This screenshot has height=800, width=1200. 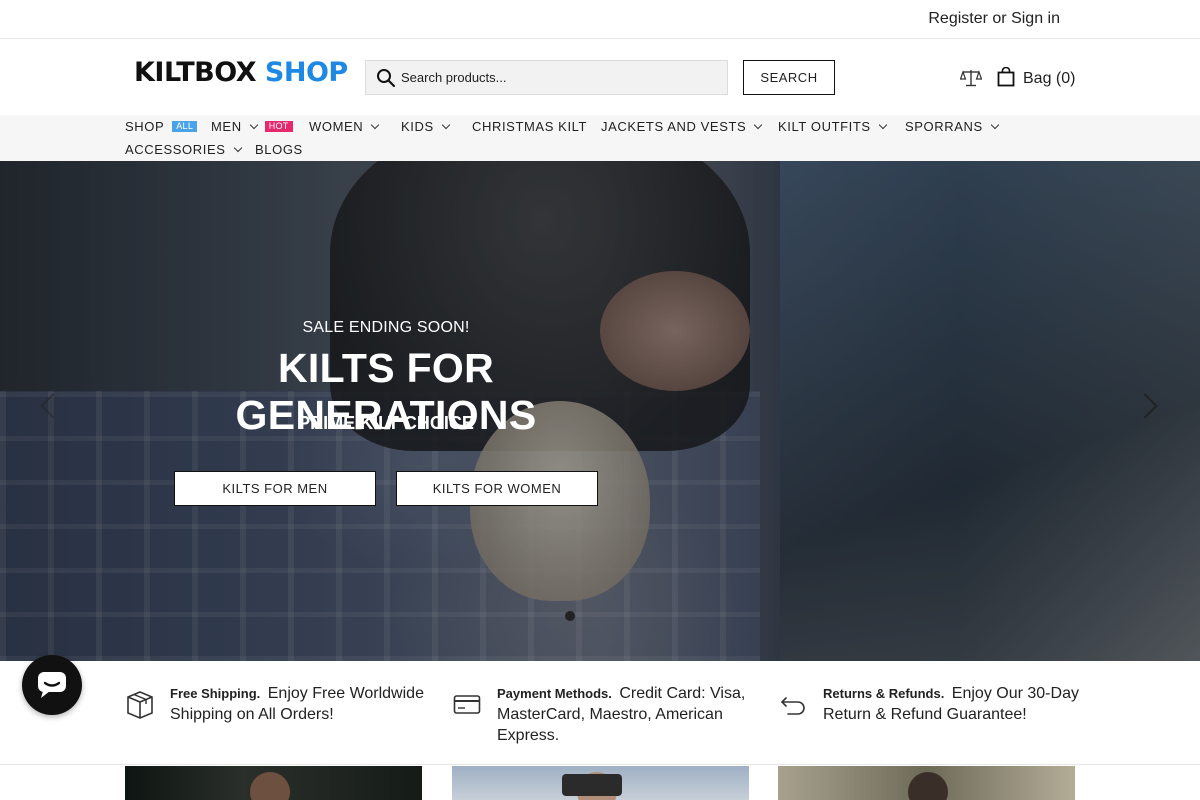 I want to click on return-arrow-icon, so click(x=792, y=706).